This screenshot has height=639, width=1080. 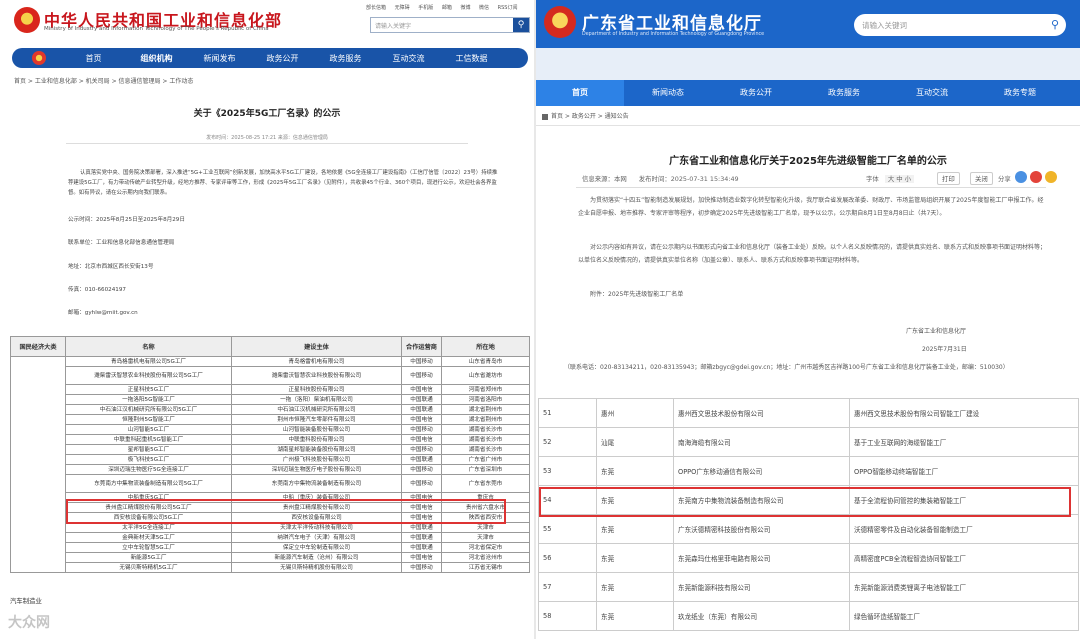 I want to click on top-link: 无障碍, so click(x=402, y=8).